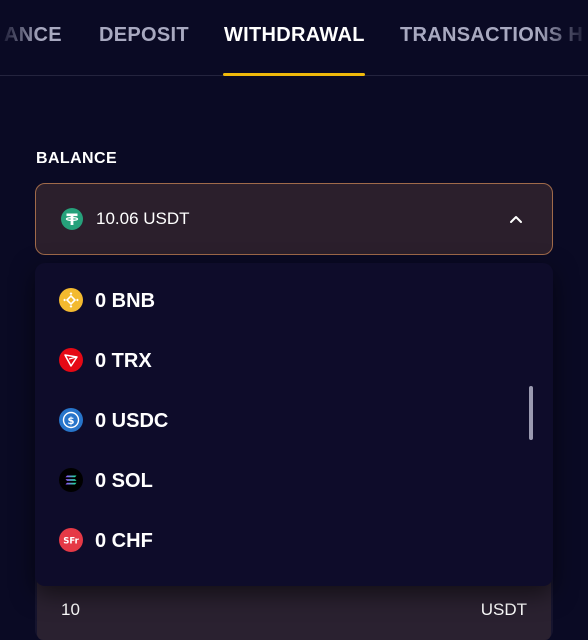 Image resolution: width=588 pixels, height=640 pixels. Describe the element at coordinates (71, 360) in the screenshot. I see `tron-icon` at that location.